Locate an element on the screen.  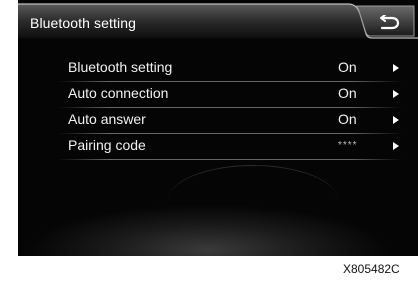
setting-label: Auto answer is located at coordinates (107, 119).